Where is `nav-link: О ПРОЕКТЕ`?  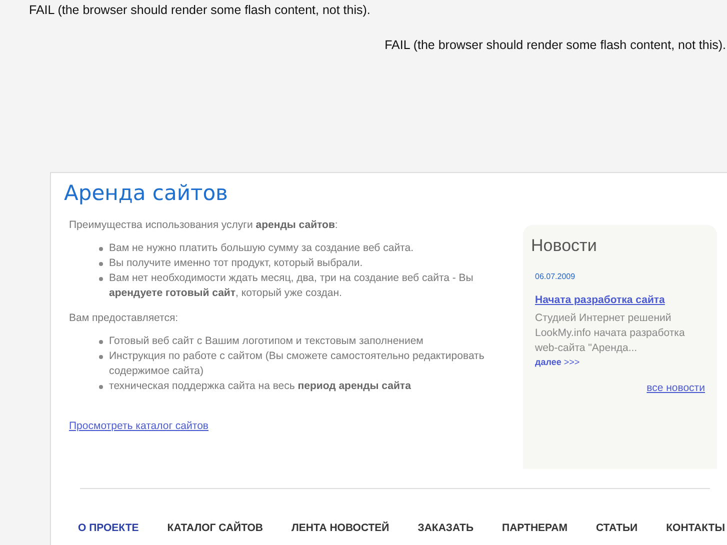 nav-link: О ПРОЕКТЕ is located at coordinates (108, 529).